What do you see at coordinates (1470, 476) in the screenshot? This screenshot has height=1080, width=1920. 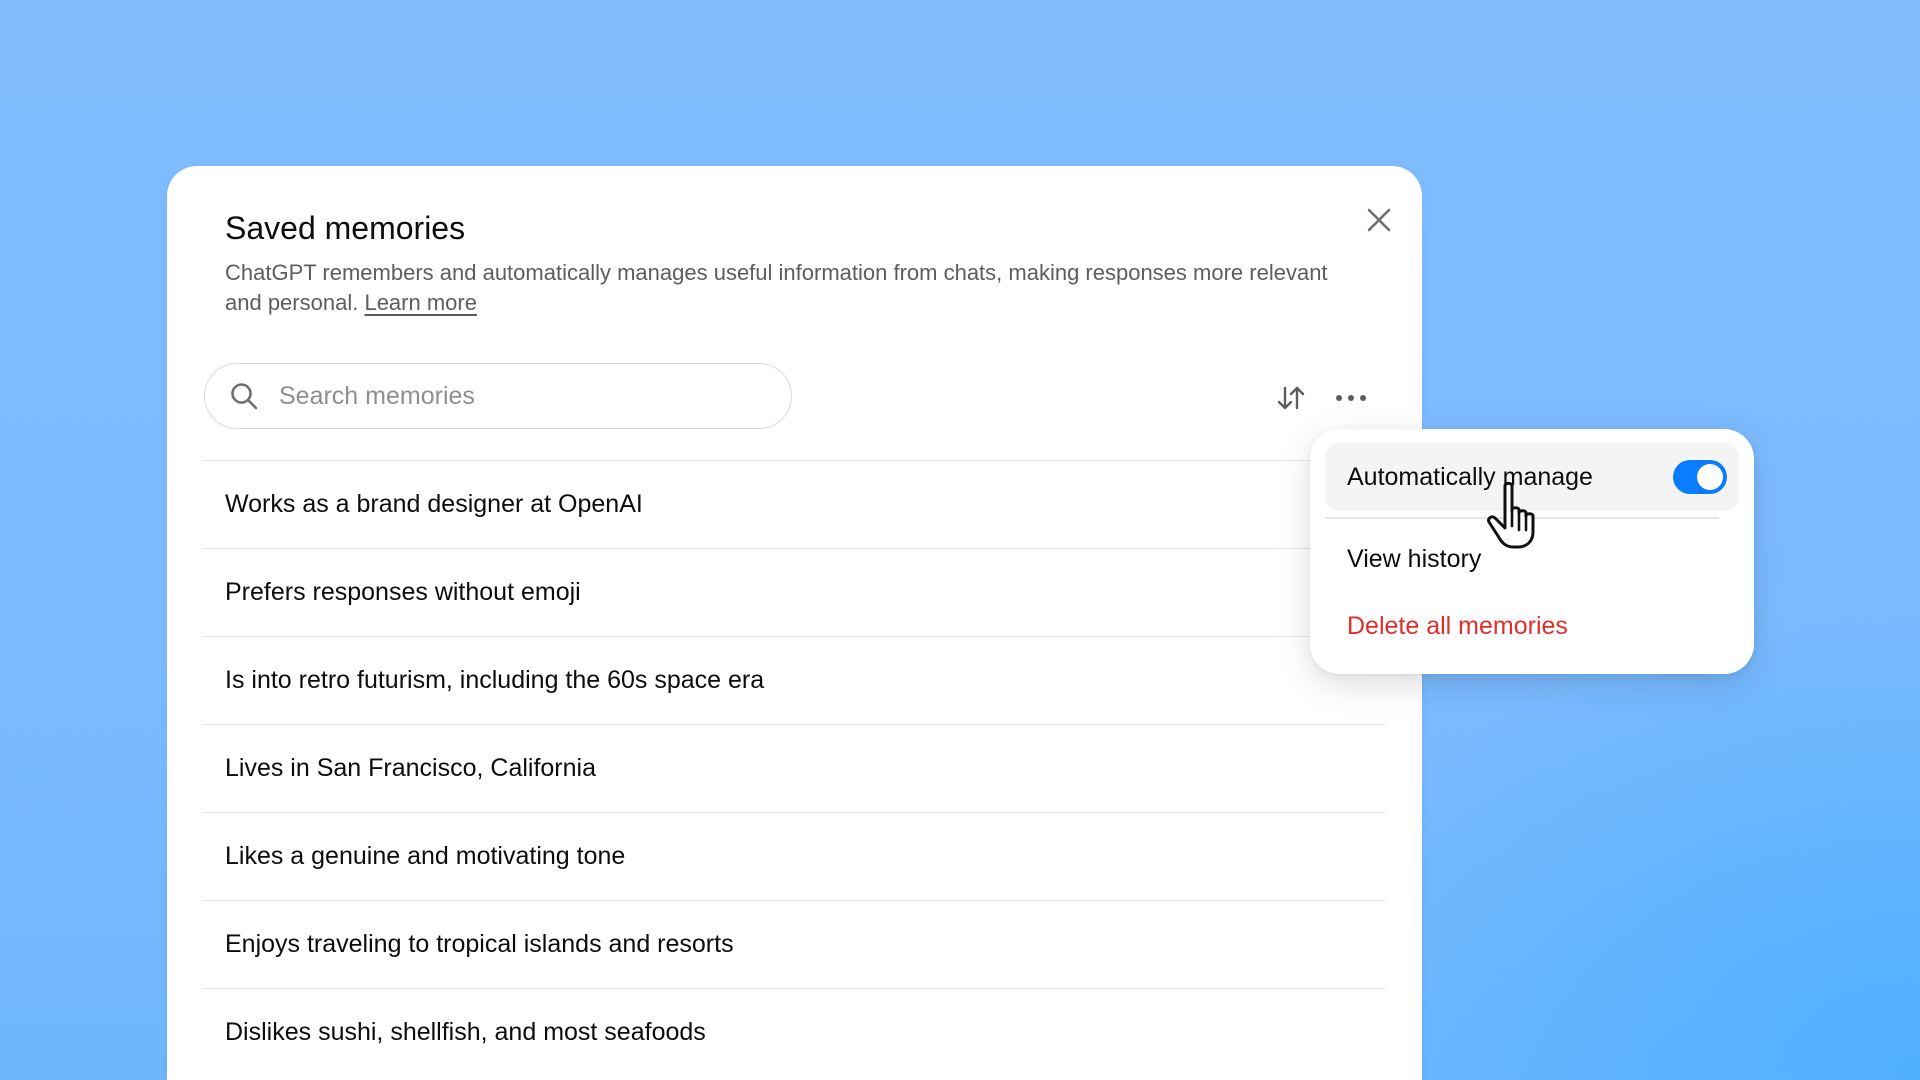 I see `automatically-manage-label: Automatically manage` at bounding box center [1470, 476].